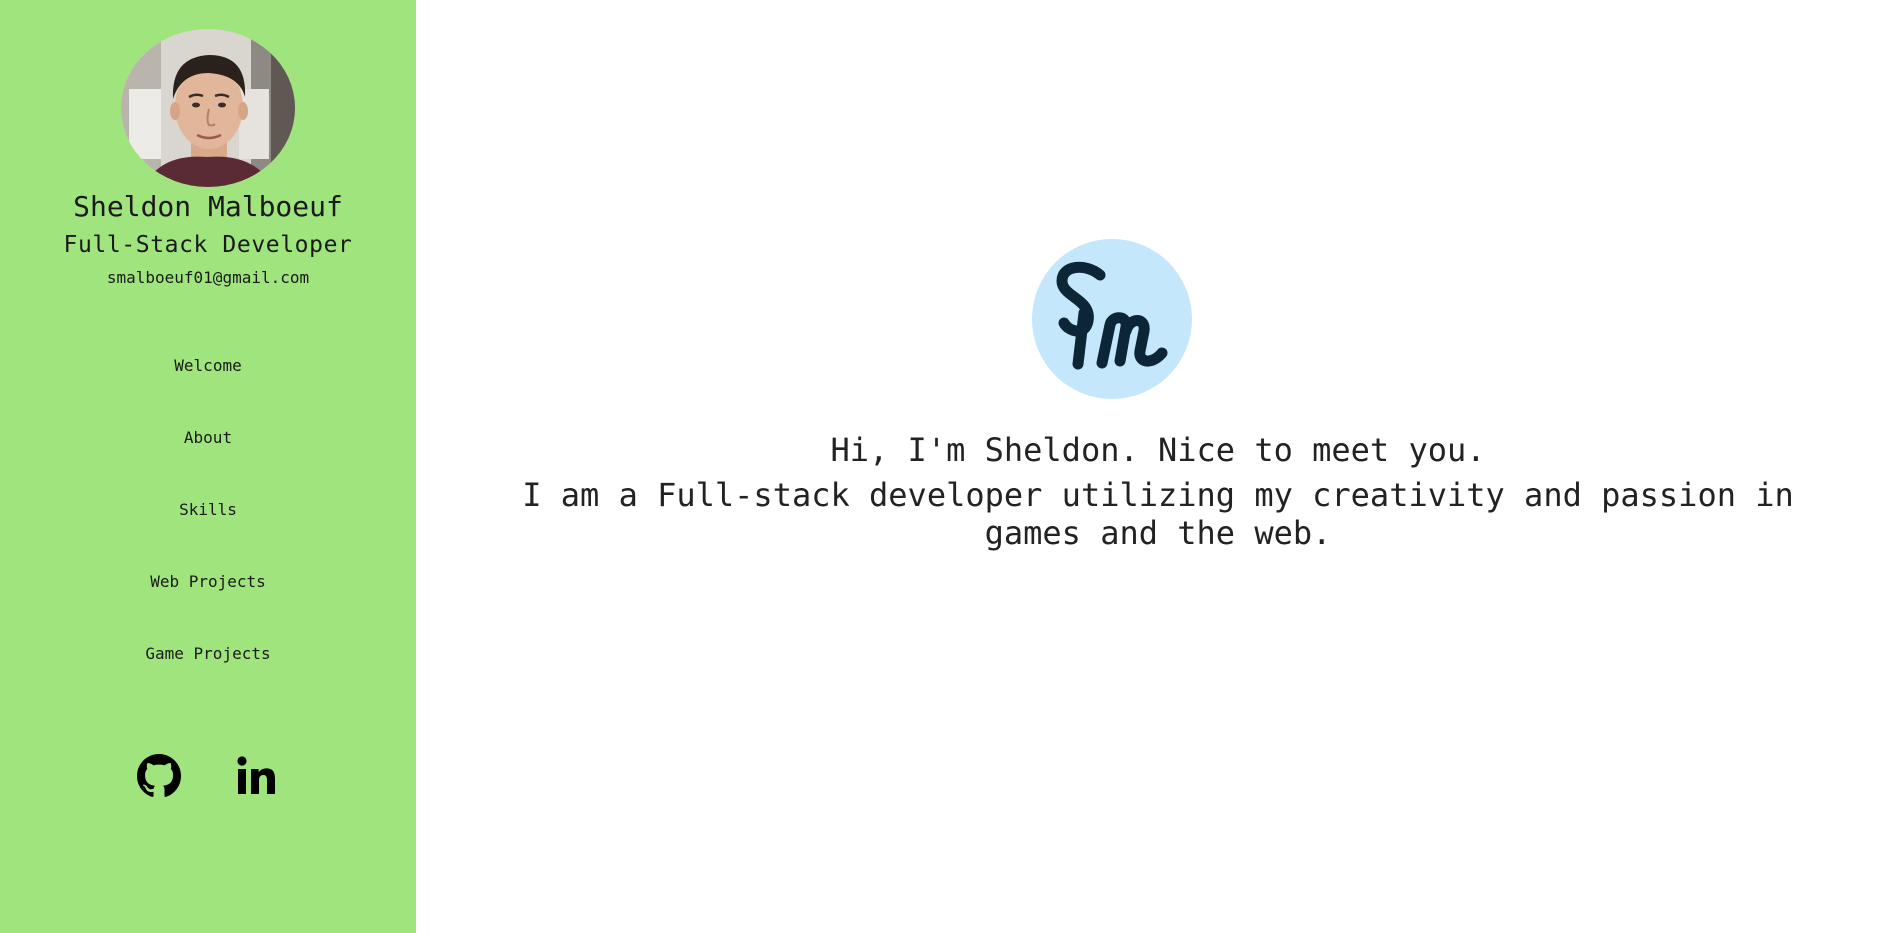 The height and width of the screenshot is (933, 1900). I want to click on linkedin-link, so click(257, 778).